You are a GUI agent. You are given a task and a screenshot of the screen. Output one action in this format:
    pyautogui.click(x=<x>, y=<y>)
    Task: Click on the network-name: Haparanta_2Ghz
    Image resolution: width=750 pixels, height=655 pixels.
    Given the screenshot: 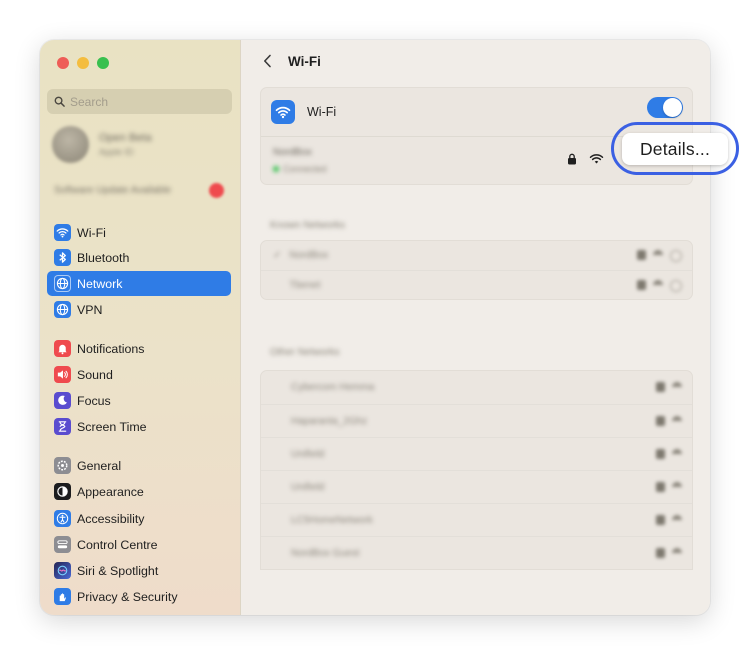 What is the action you would take?
    pyautogui.click(x=329, y=421)
    